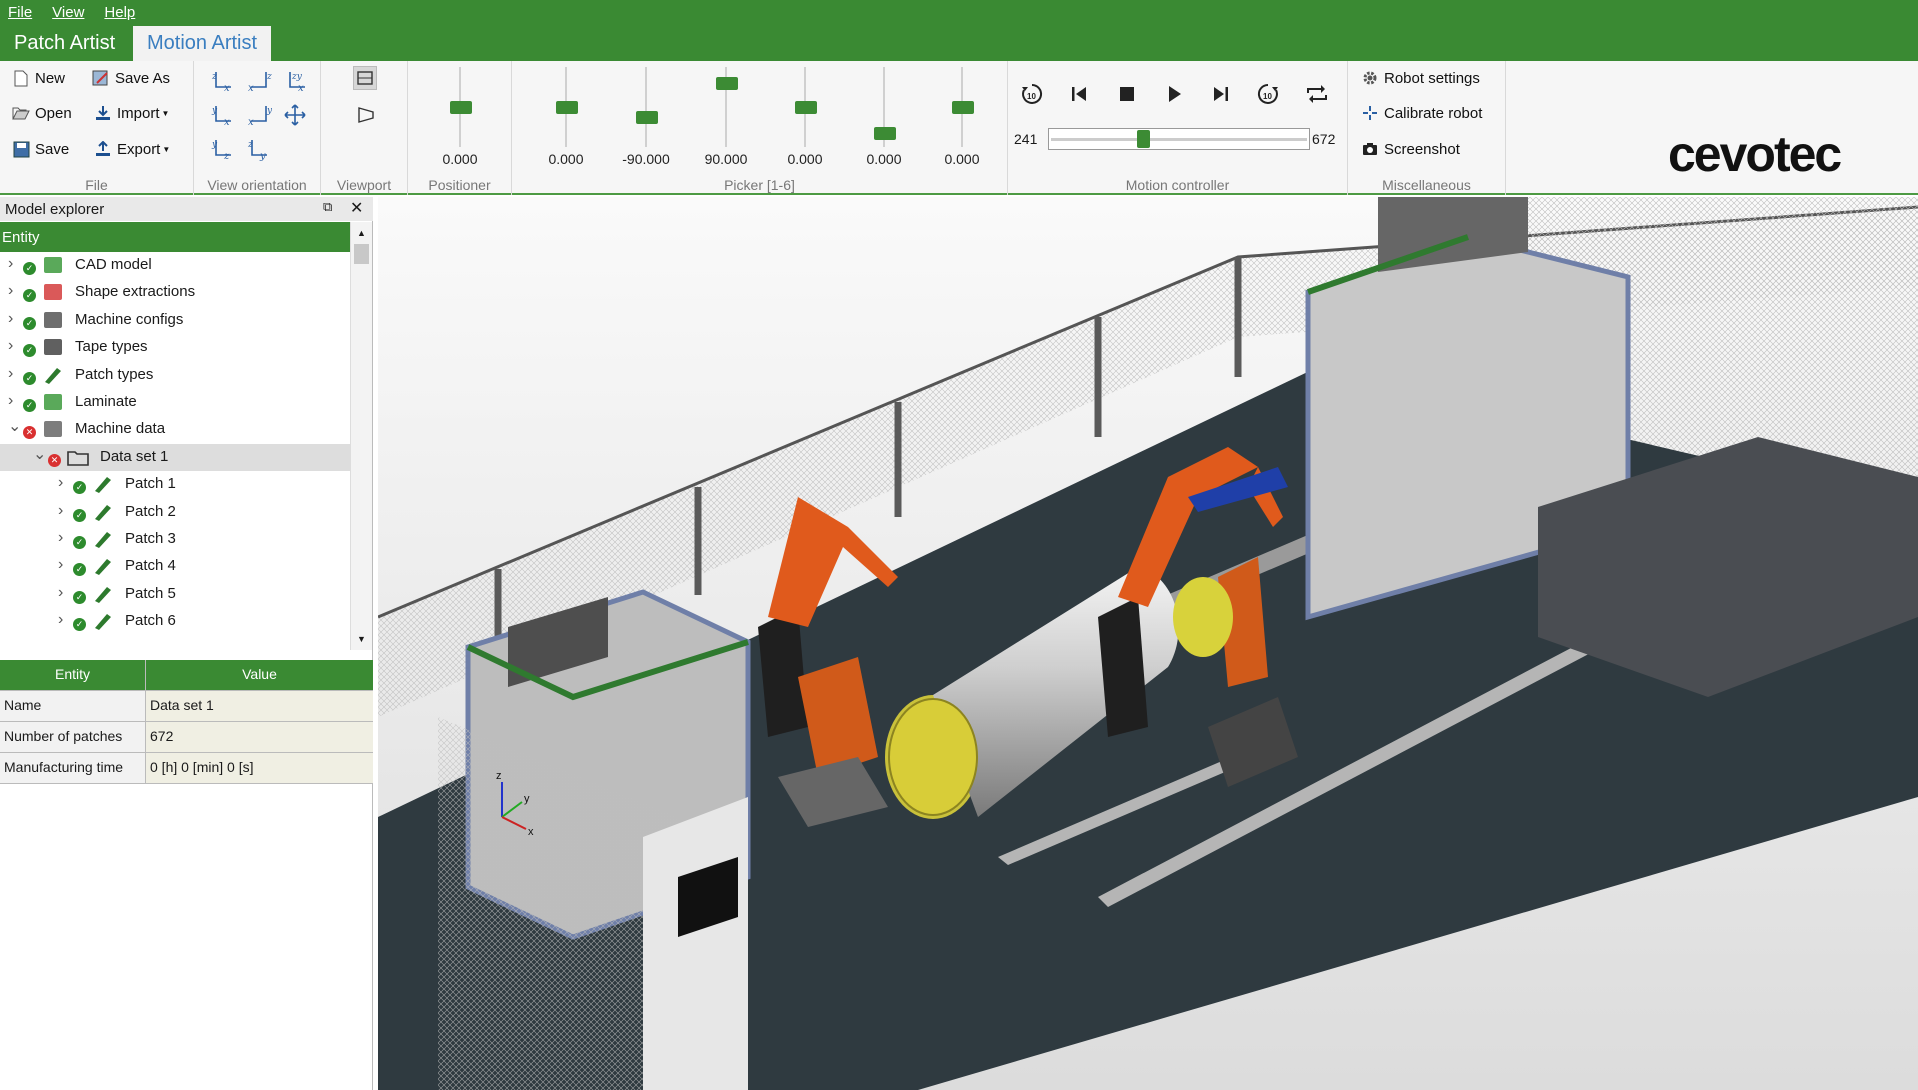 The width and height of the screenshot is (1918, 1090). I want to click on view-yz-icon: yz, so click(223, 149).